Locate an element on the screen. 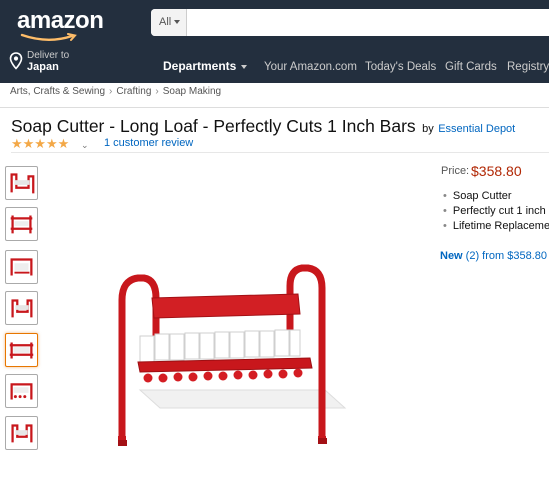 The width and height of the screenshot is (549, 480). nav-link-gift-cards: Gift Cards is located at coordinates (471, 67).